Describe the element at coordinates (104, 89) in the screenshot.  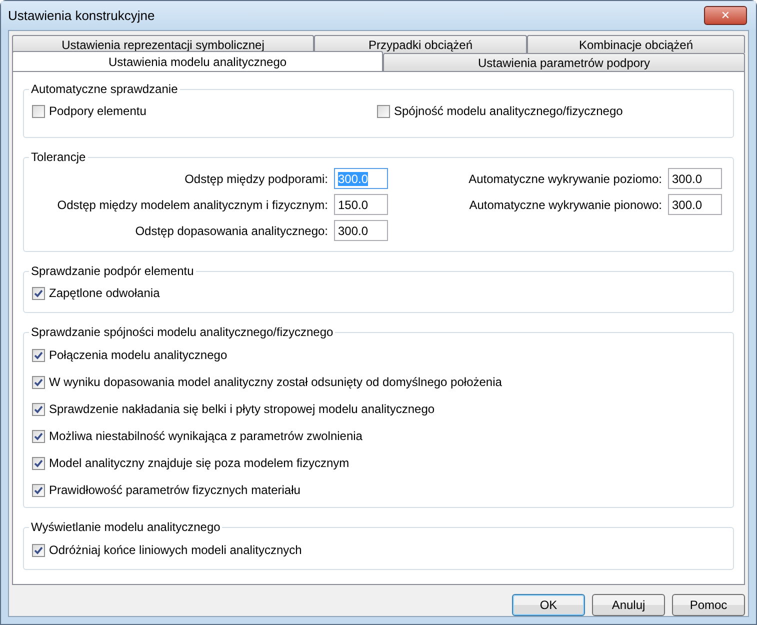
I see `group-title: Automatyczne sprawdzanie` at that location.